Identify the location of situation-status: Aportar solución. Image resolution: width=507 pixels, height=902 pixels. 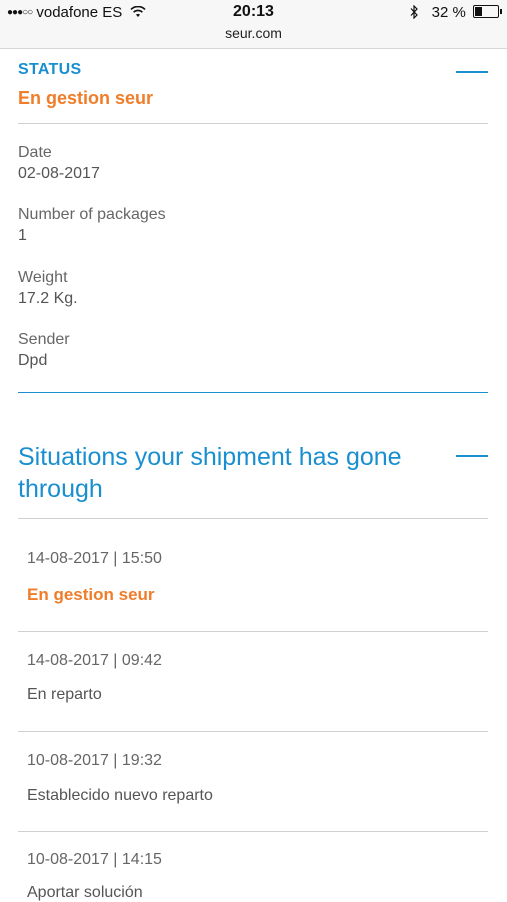
(85, 892).